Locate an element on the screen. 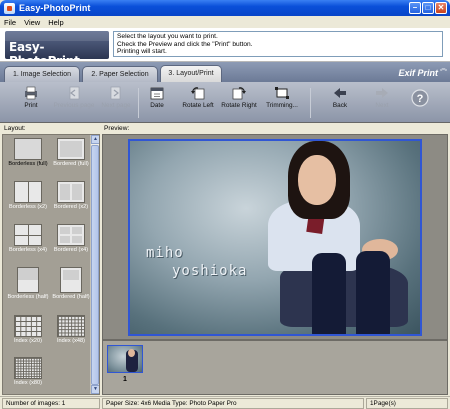 This screenshot has width=450, height=409. page-thumbnail is located at coordinates (125, 359).